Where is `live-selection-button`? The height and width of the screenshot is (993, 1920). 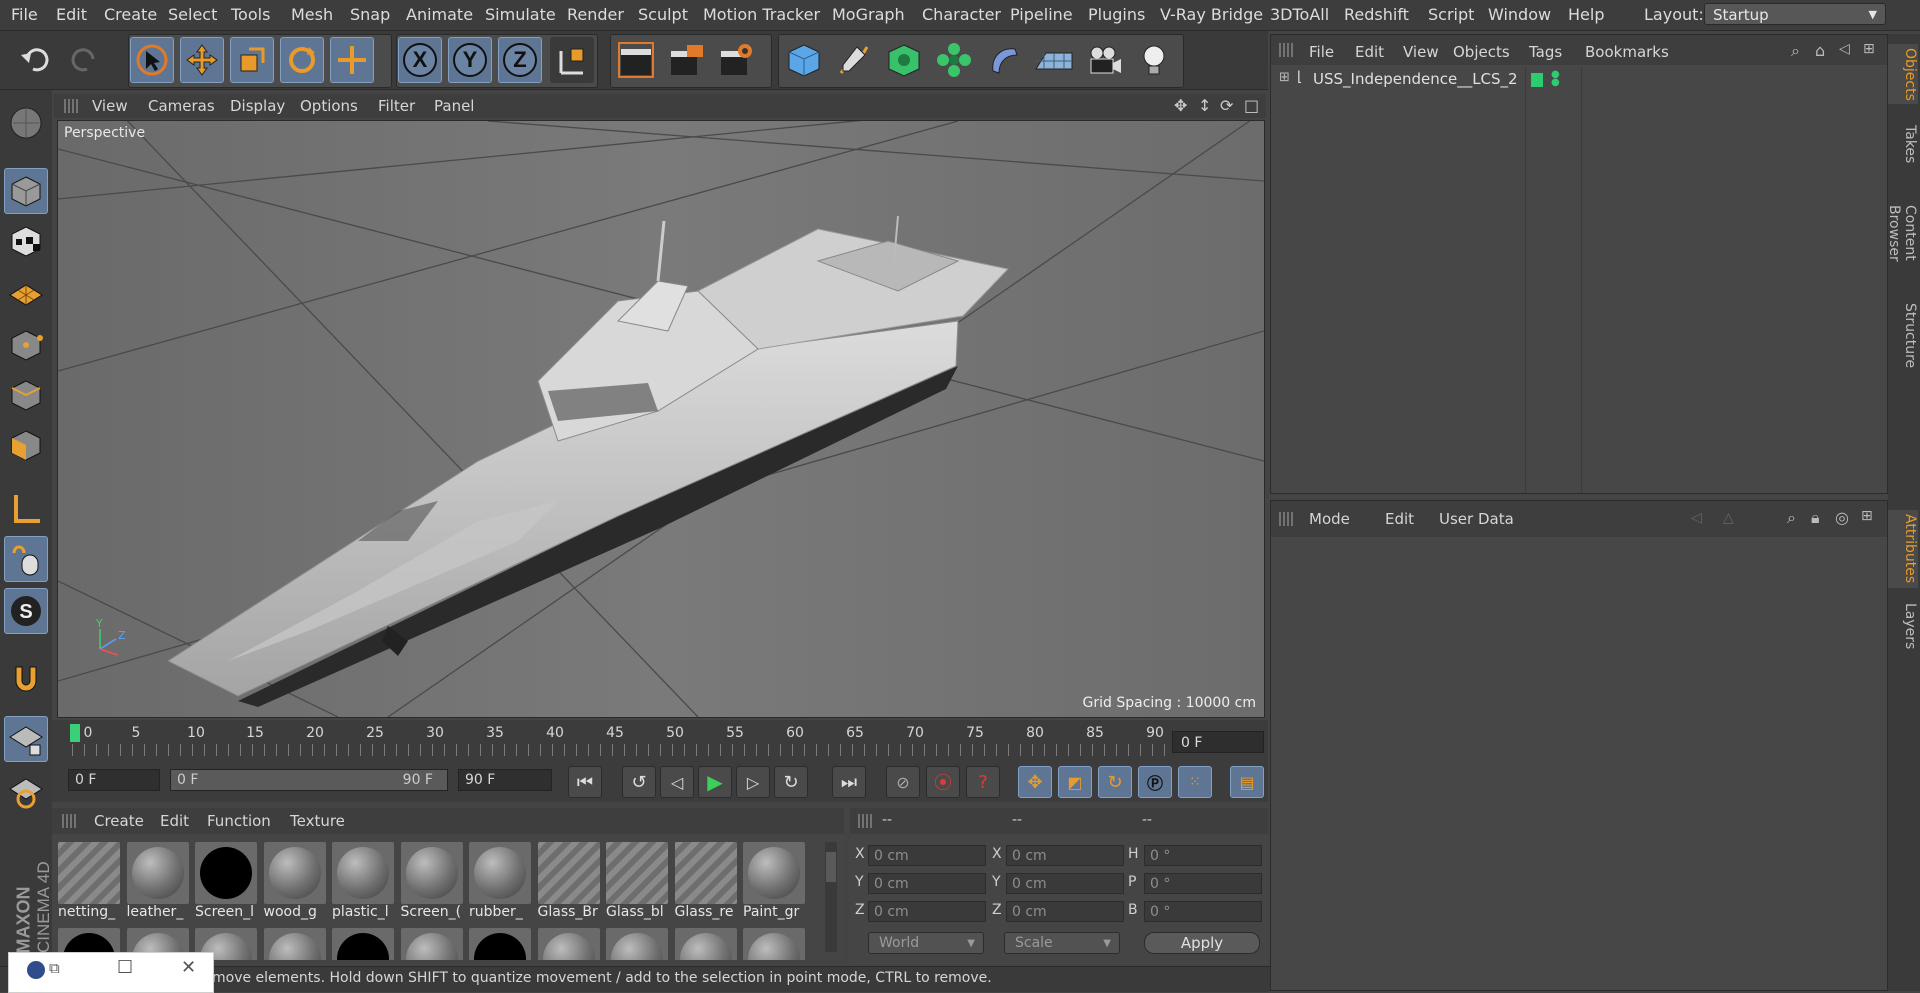 live-selection-button is located at coordinates (152, 60).